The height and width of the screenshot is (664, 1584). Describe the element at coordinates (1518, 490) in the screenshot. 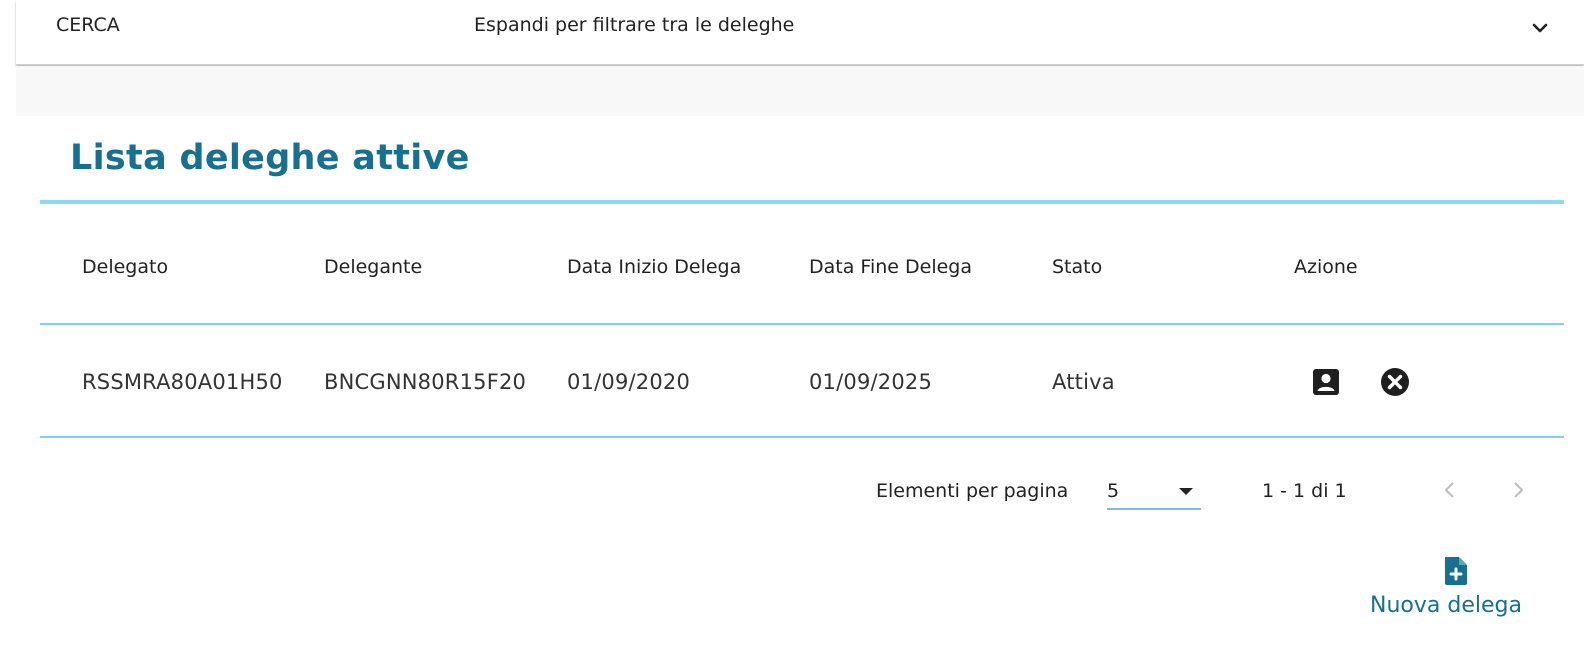

I see `next-page-icon` at that location.